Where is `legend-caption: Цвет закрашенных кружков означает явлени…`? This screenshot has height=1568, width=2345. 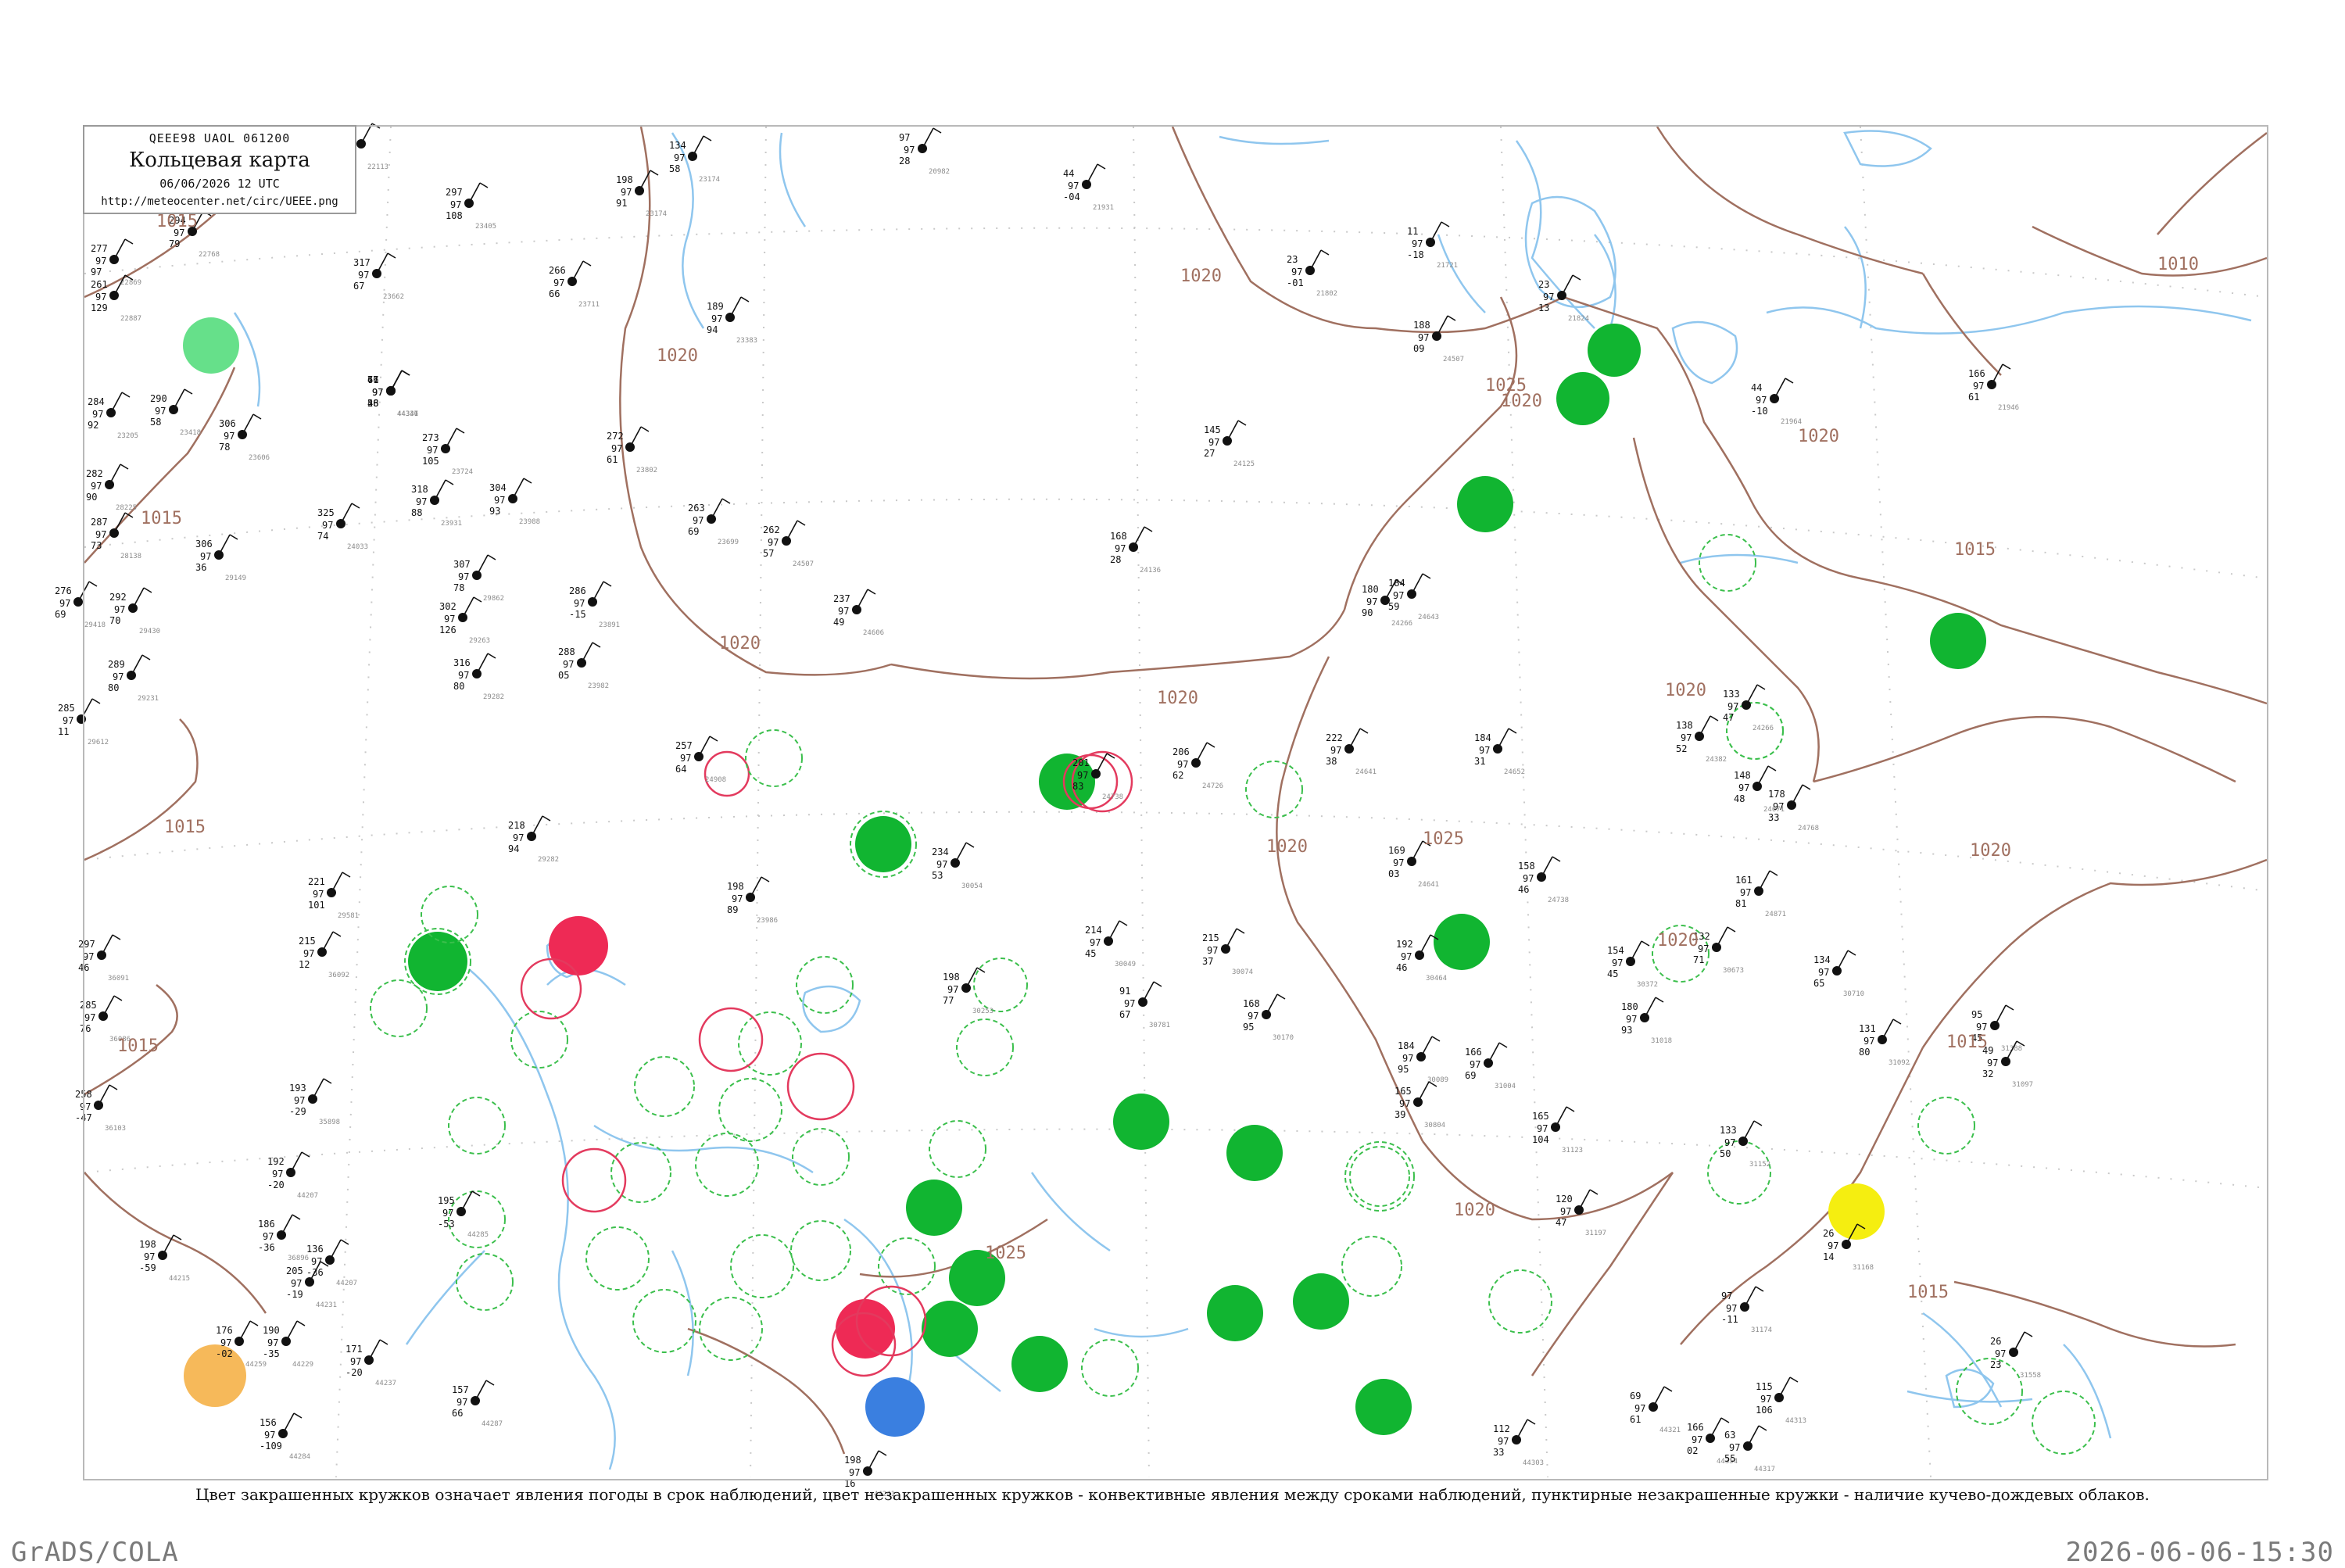
legend-caption: Цвет закрашенных кружков означает явлени… is located at coordinates (1172, 1494).